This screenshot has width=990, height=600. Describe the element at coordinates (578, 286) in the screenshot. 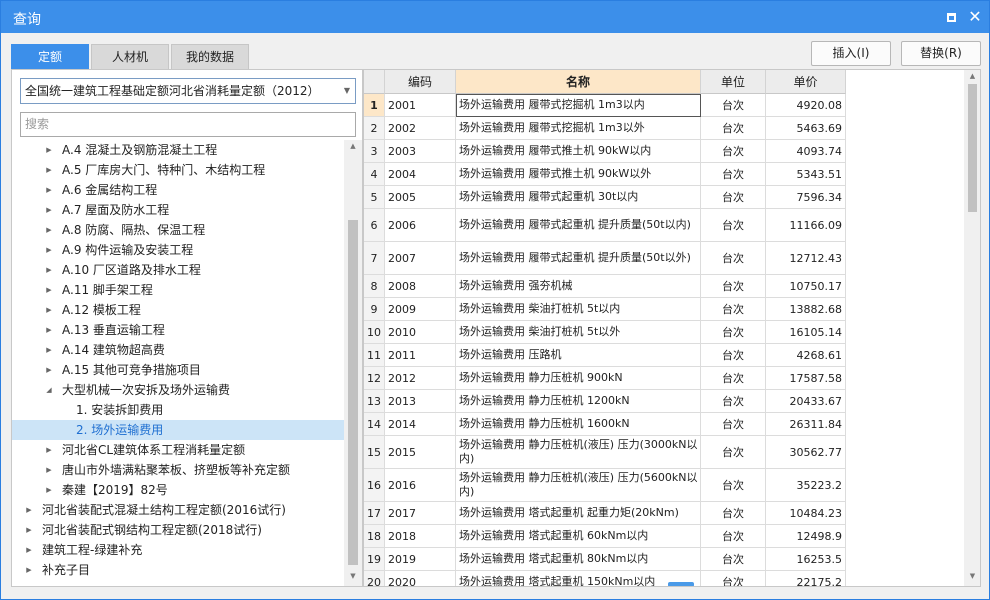

I see `cell-name: 场外运输费用 强夯机械` at that location.